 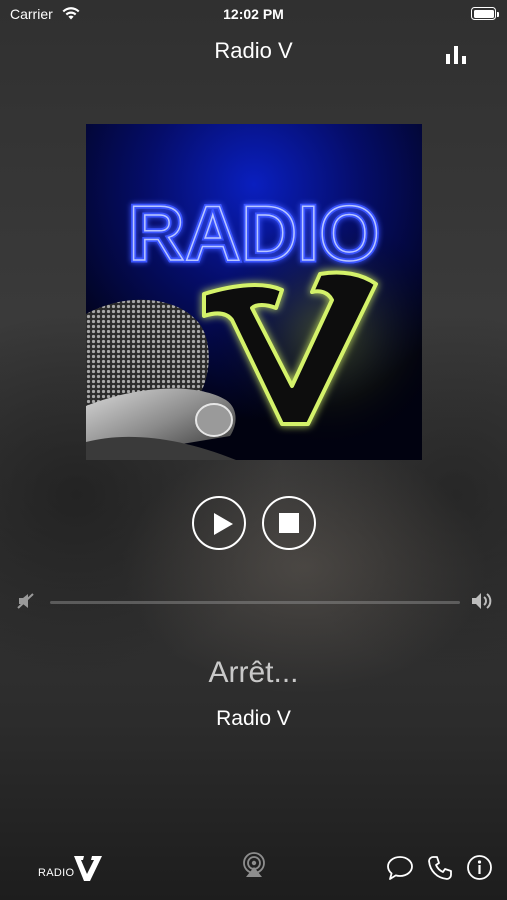 I want to click on equalizer-bars-icon, so click(x=457, y=54).